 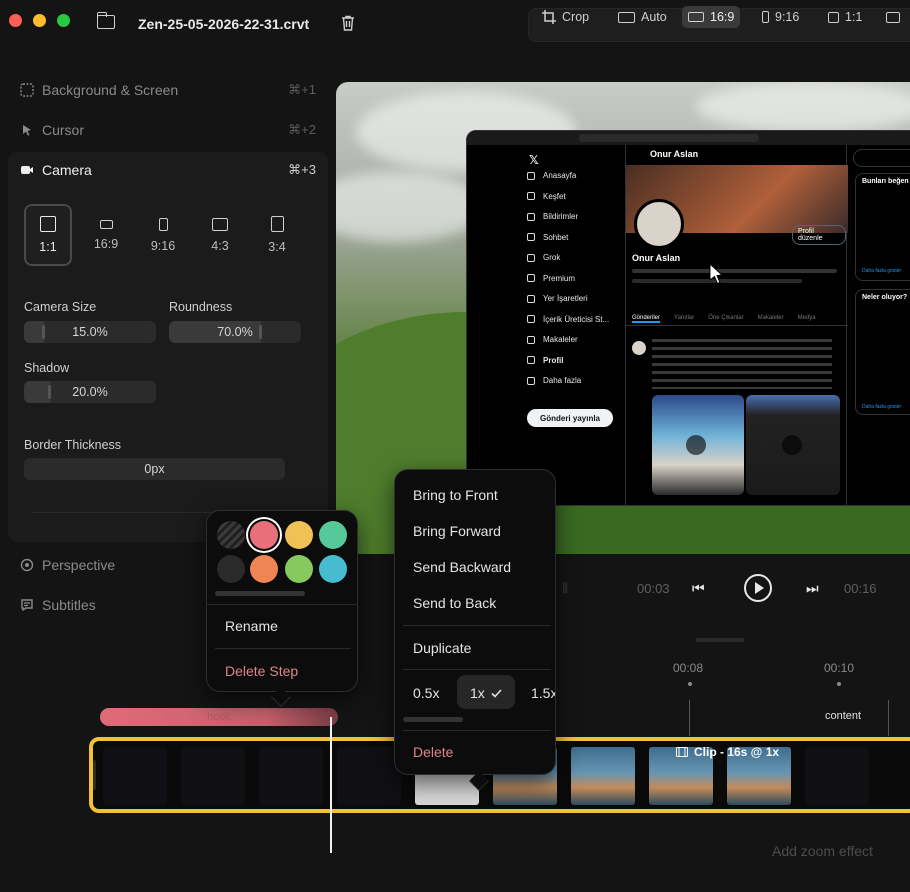 I want to click on camera-aspect-3-4: 3:4, so click(x=277, y=235).